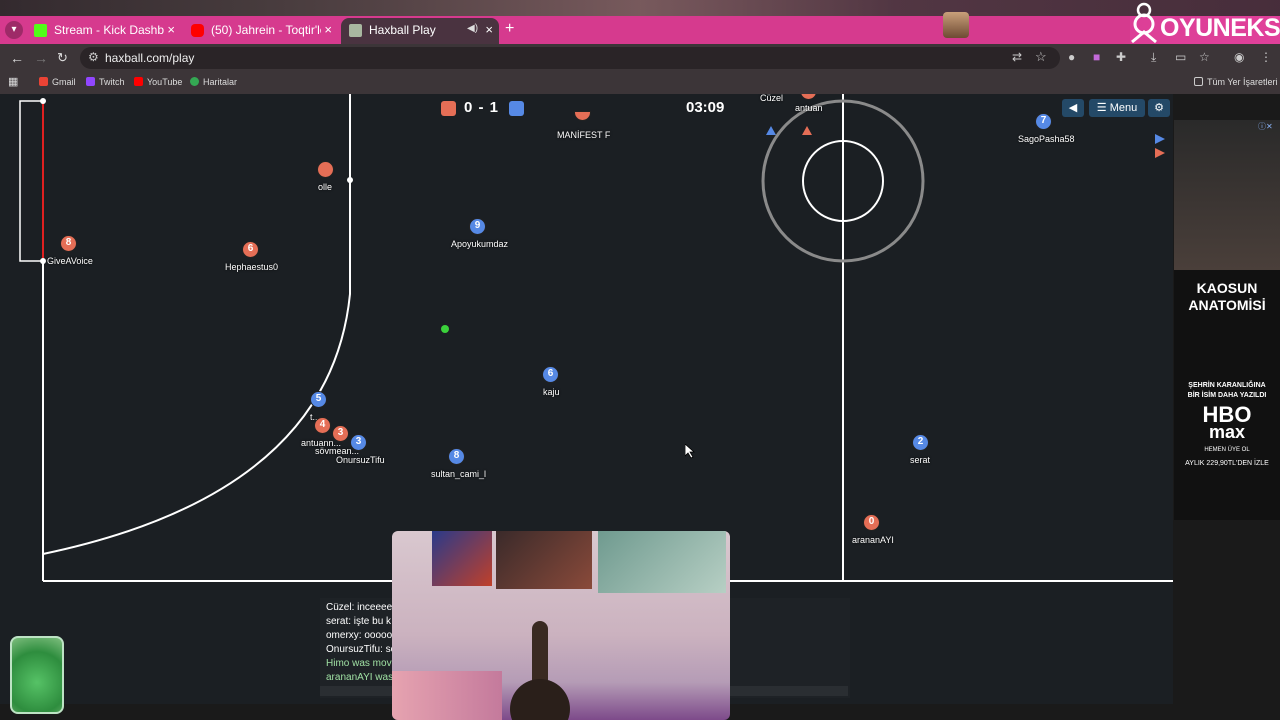  I want to click on red-team-icon, so click(448, 108).